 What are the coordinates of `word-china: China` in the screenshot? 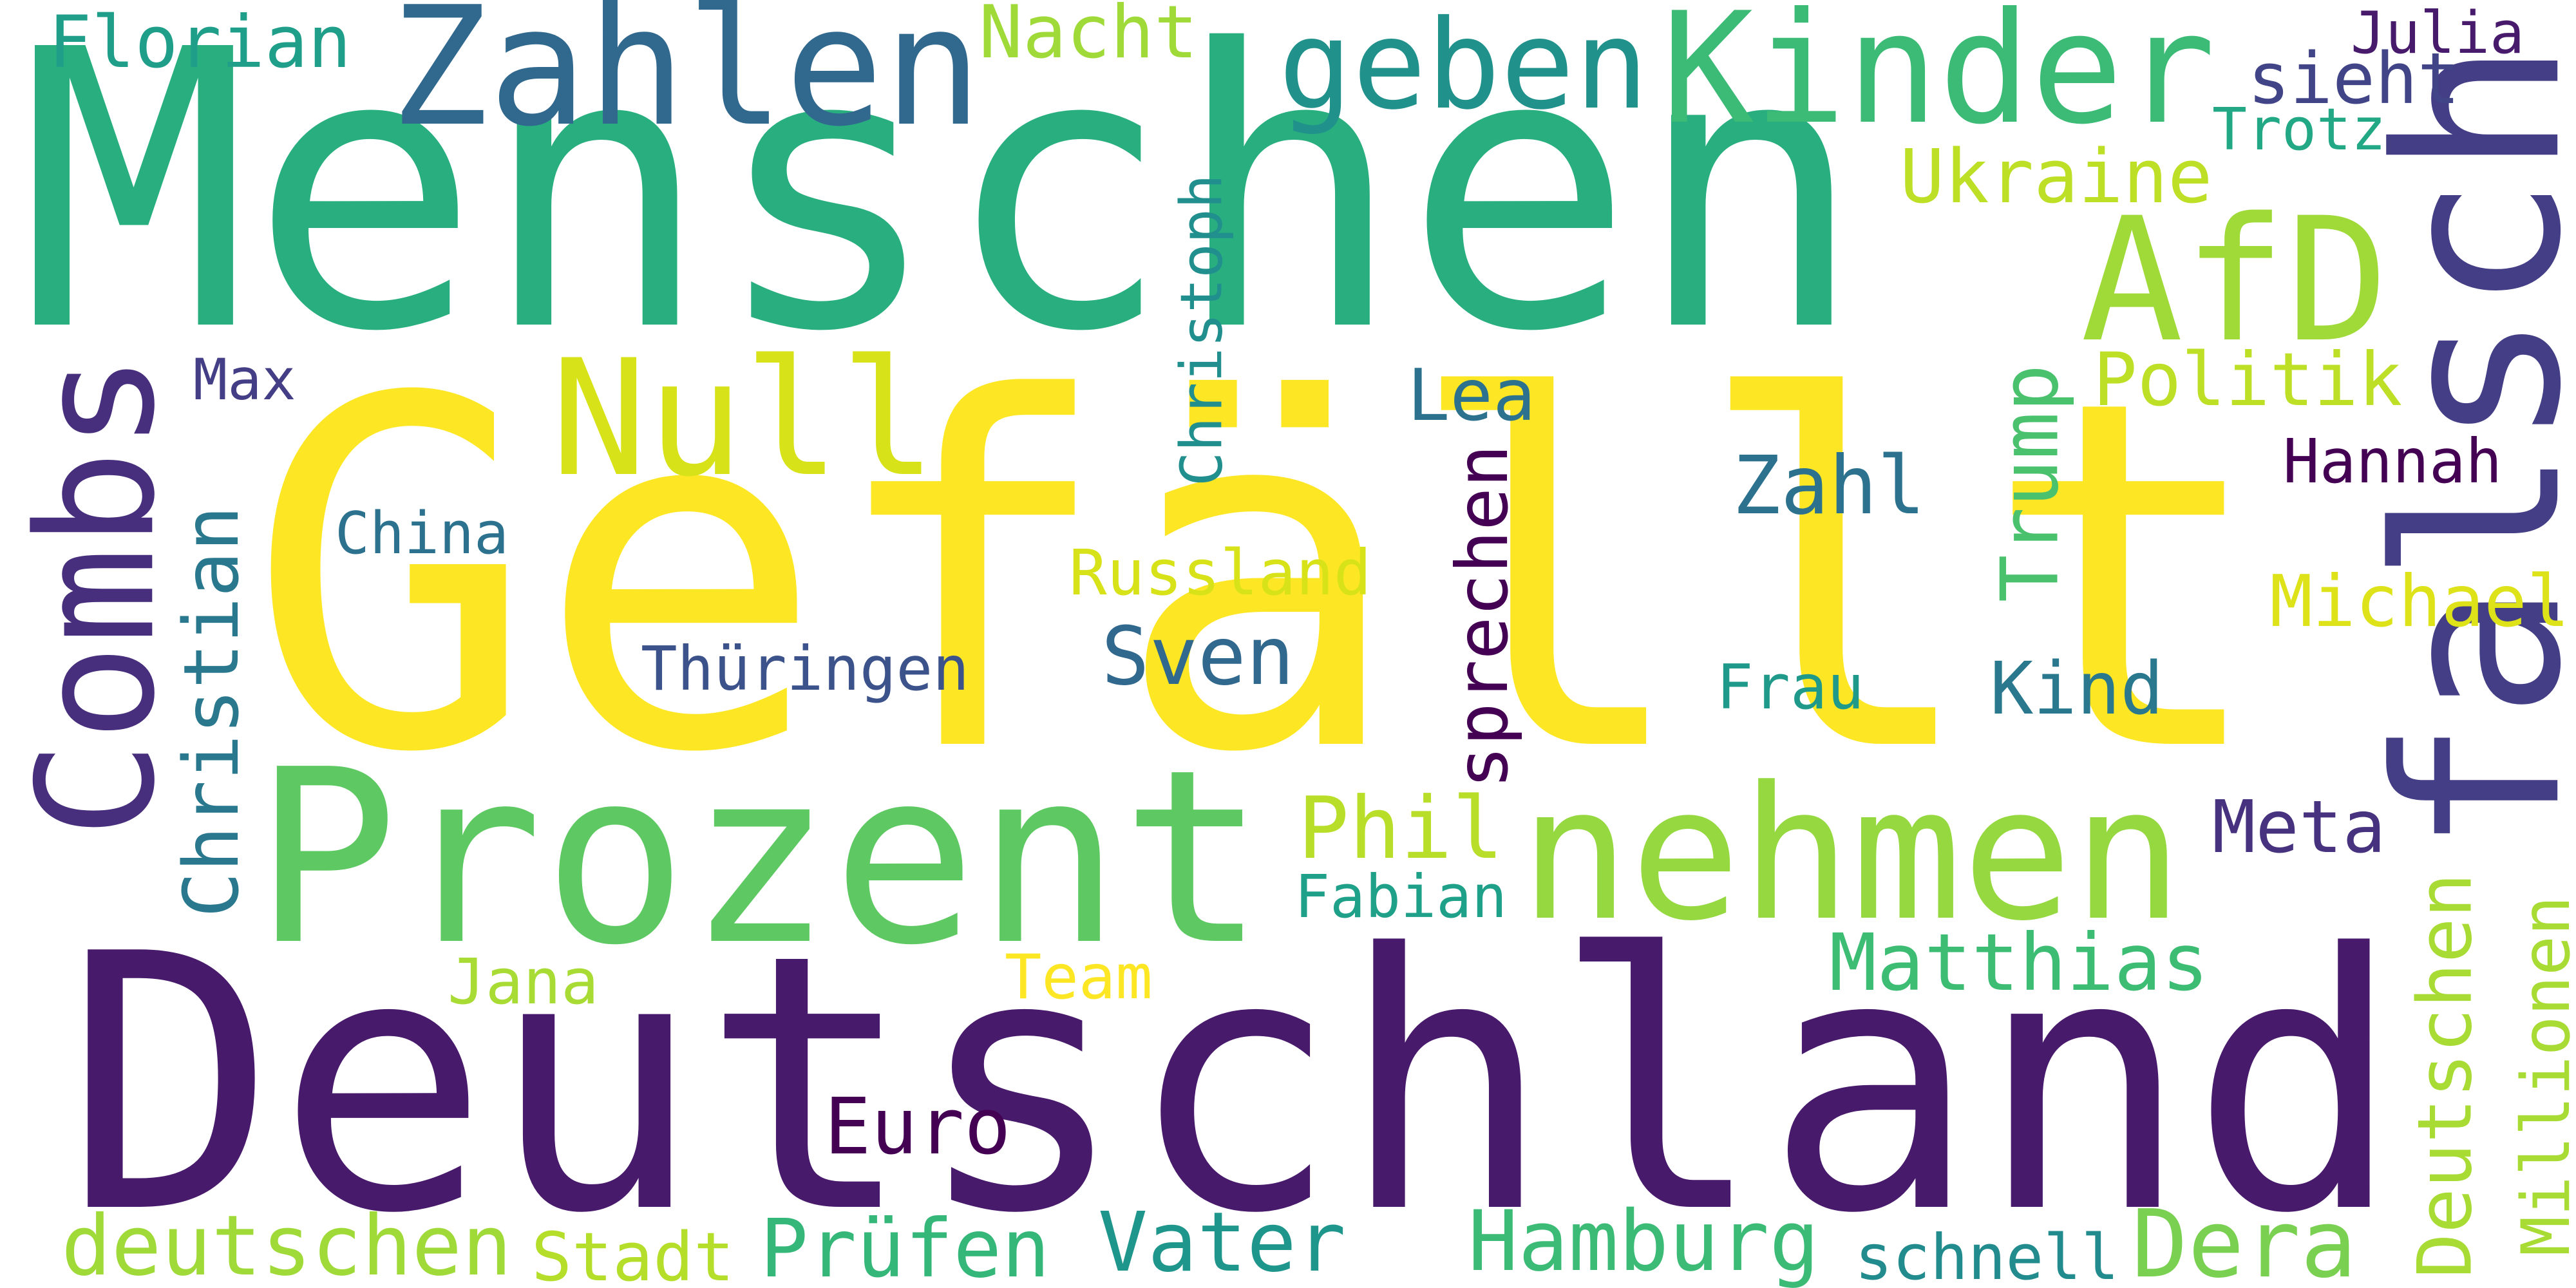 It's located at (422, 533).